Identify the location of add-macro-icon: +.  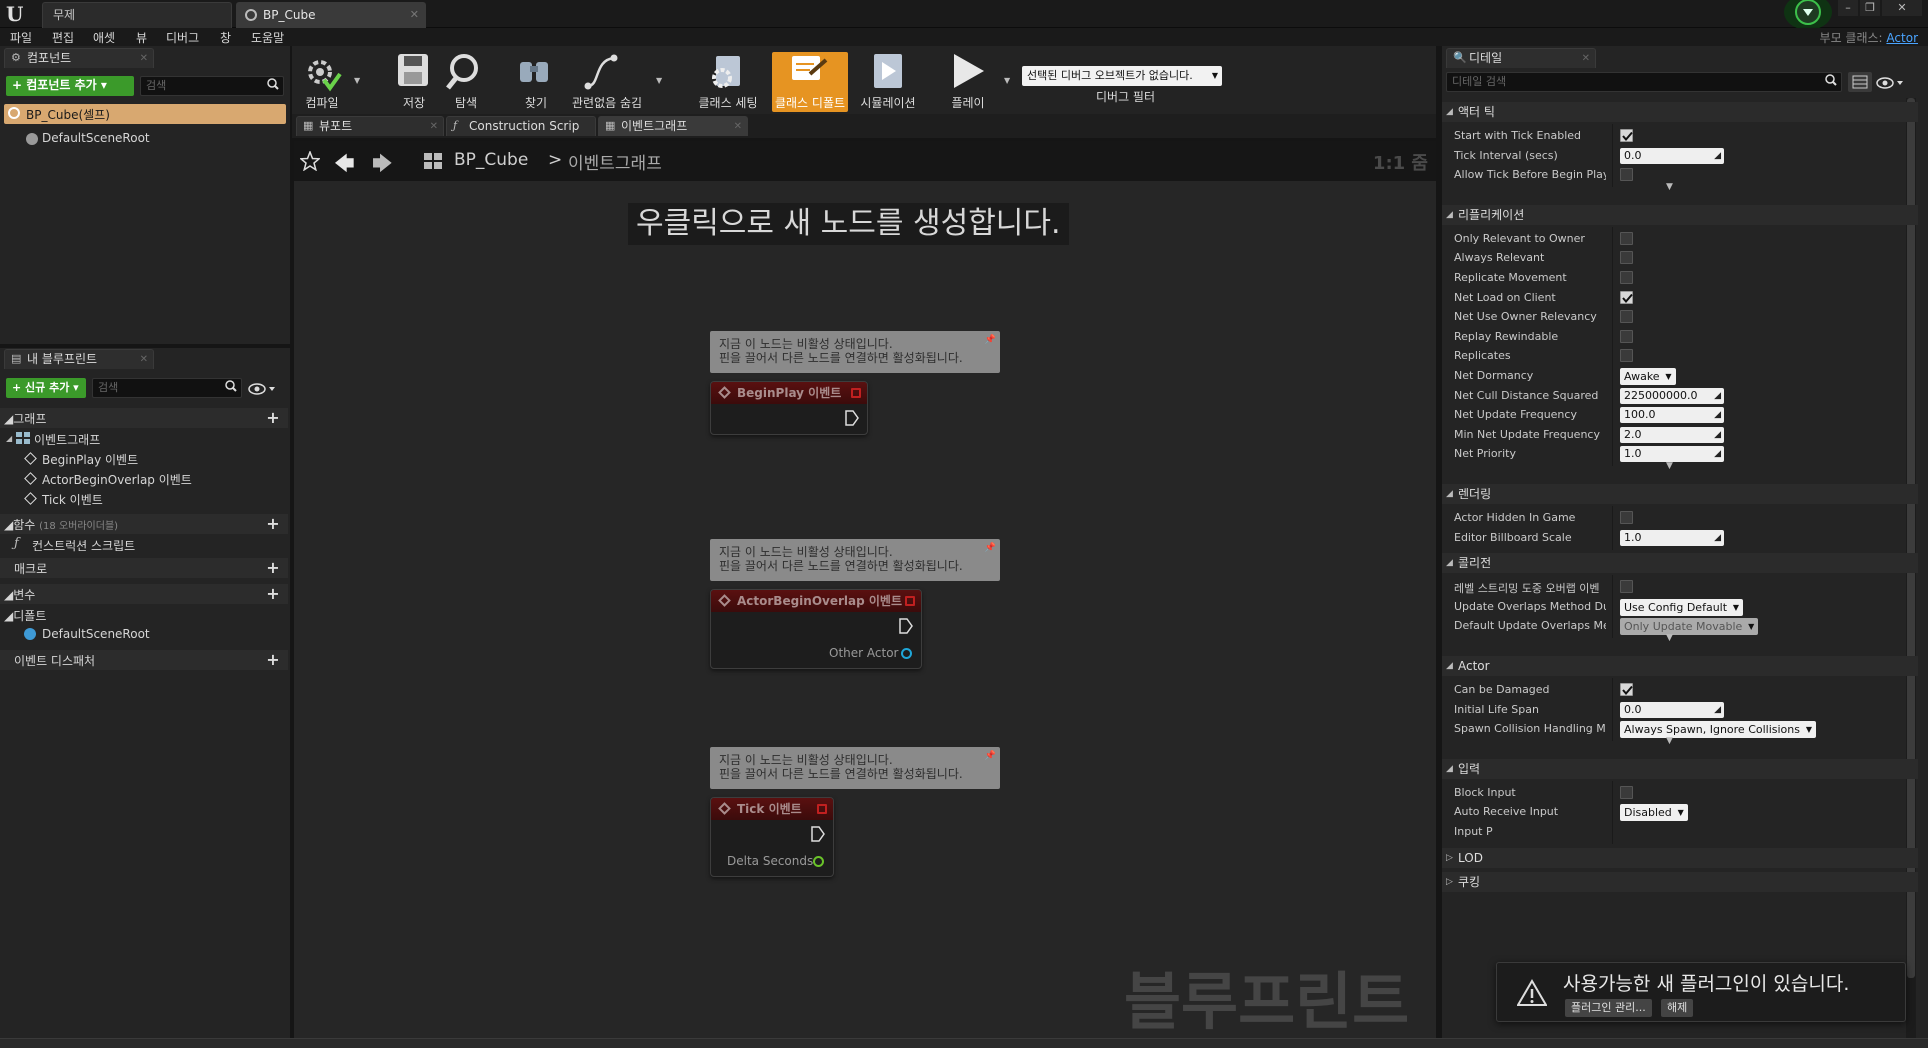
(273, 568).